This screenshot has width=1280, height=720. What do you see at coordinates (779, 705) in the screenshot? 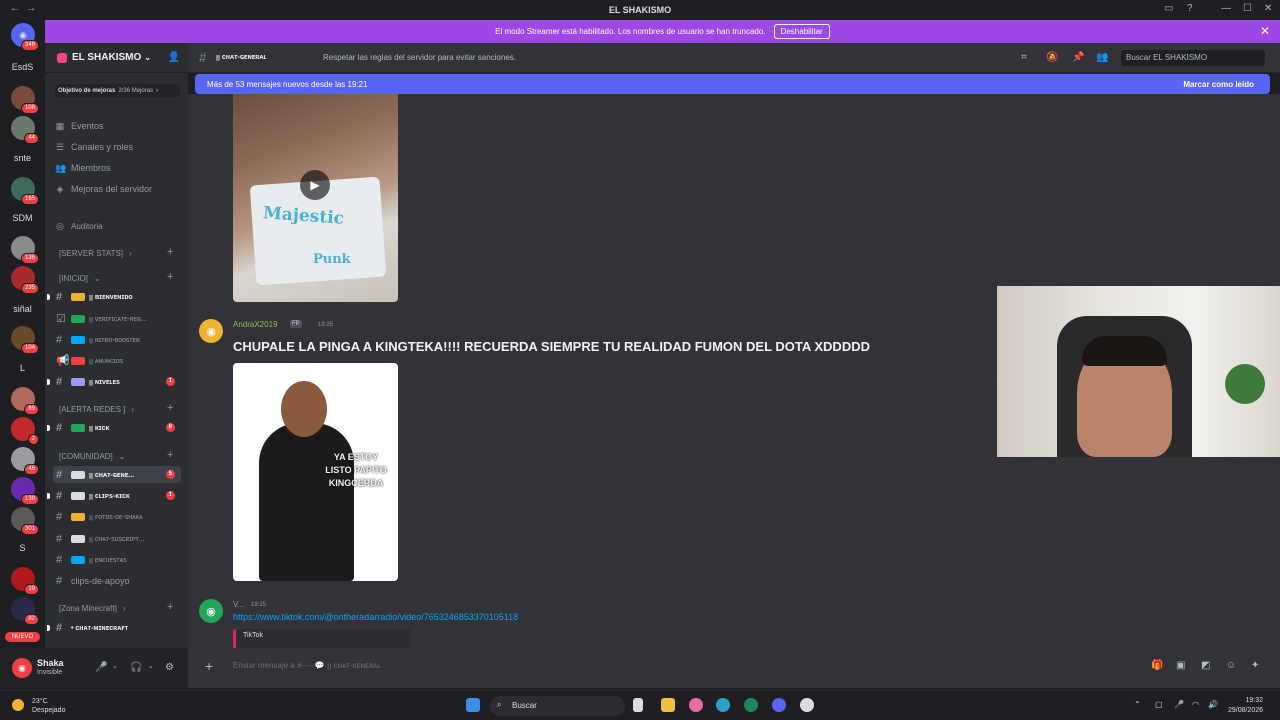
I see `discord-icon` at bounding box center [779, 705].